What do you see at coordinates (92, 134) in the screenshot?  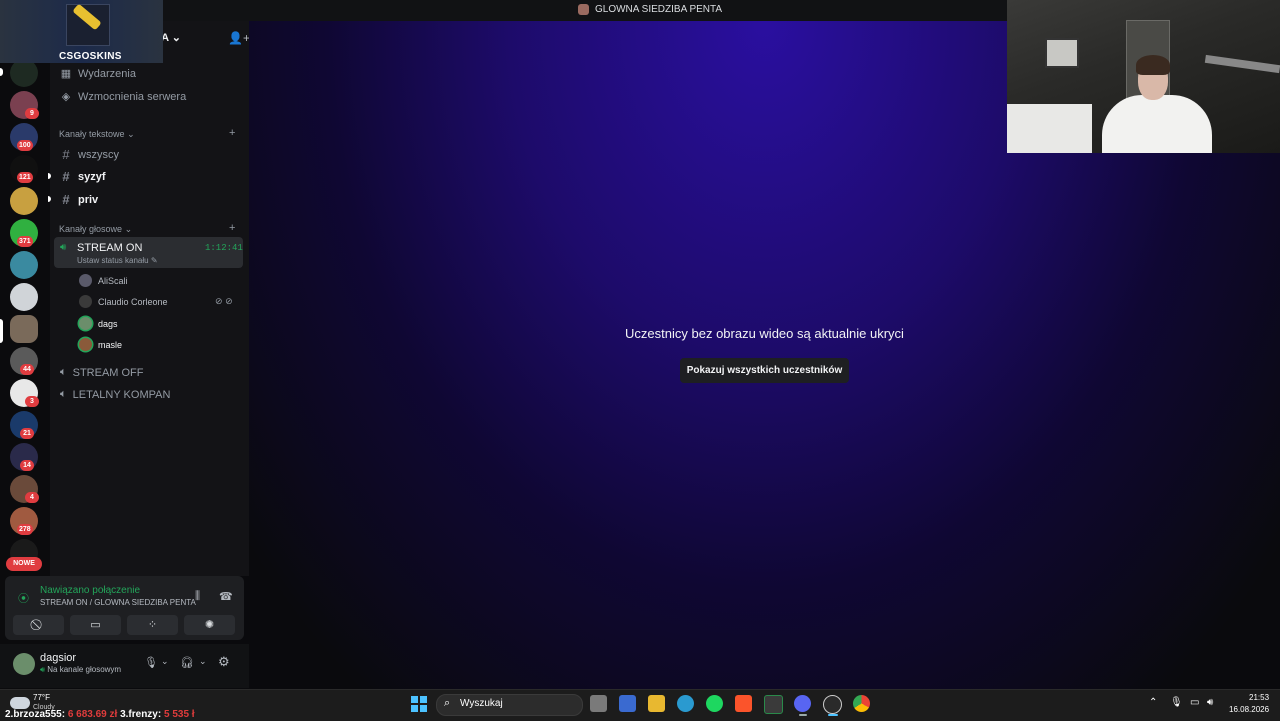 I see `category-label: Kanały tekstowe` at bounding box center [92, 134].